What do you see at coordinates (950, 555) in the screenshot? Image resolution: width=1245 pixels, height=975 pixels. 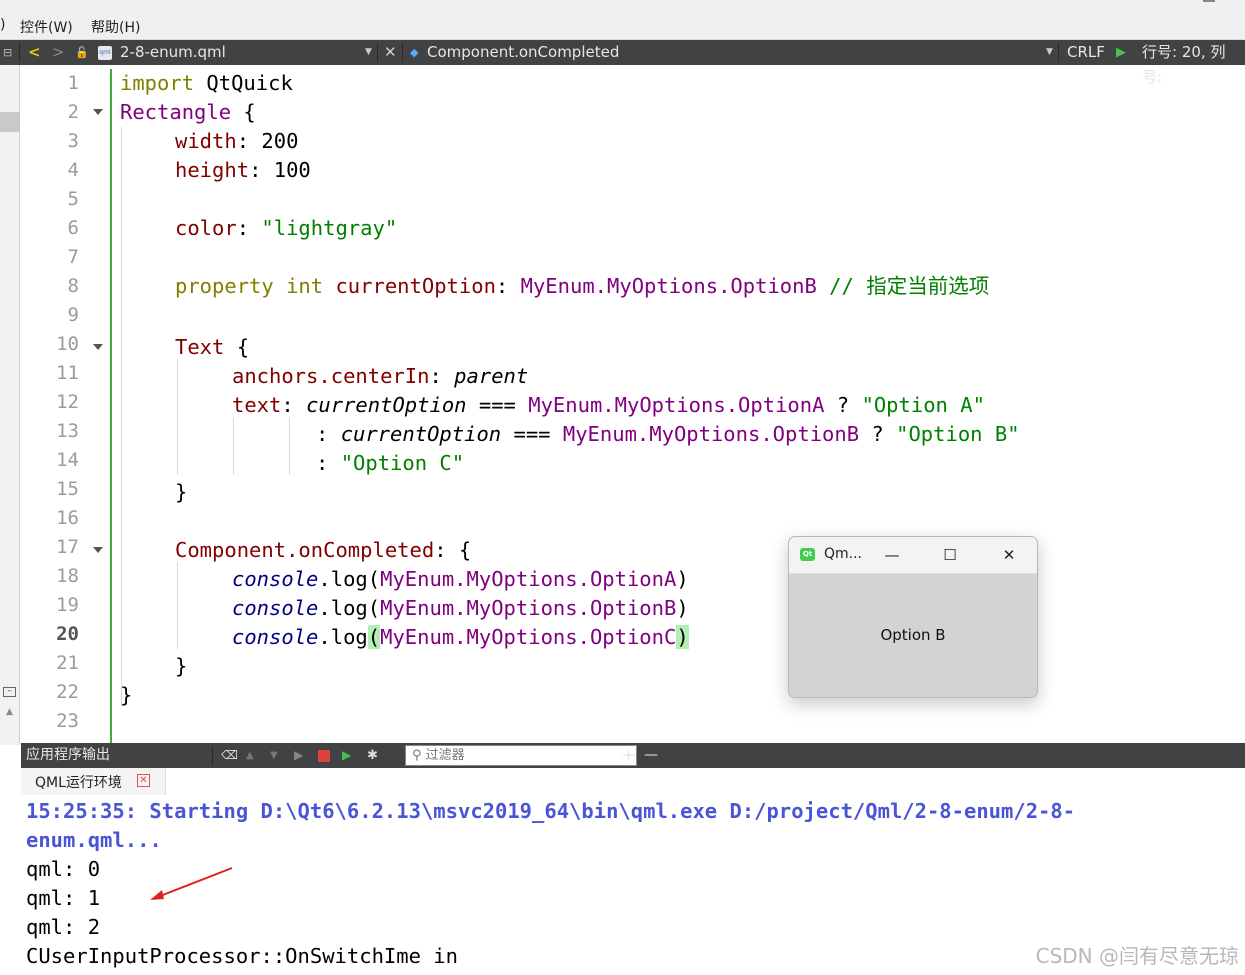 I see `maximize-icon: ☐` at bounding box center [950, 555].